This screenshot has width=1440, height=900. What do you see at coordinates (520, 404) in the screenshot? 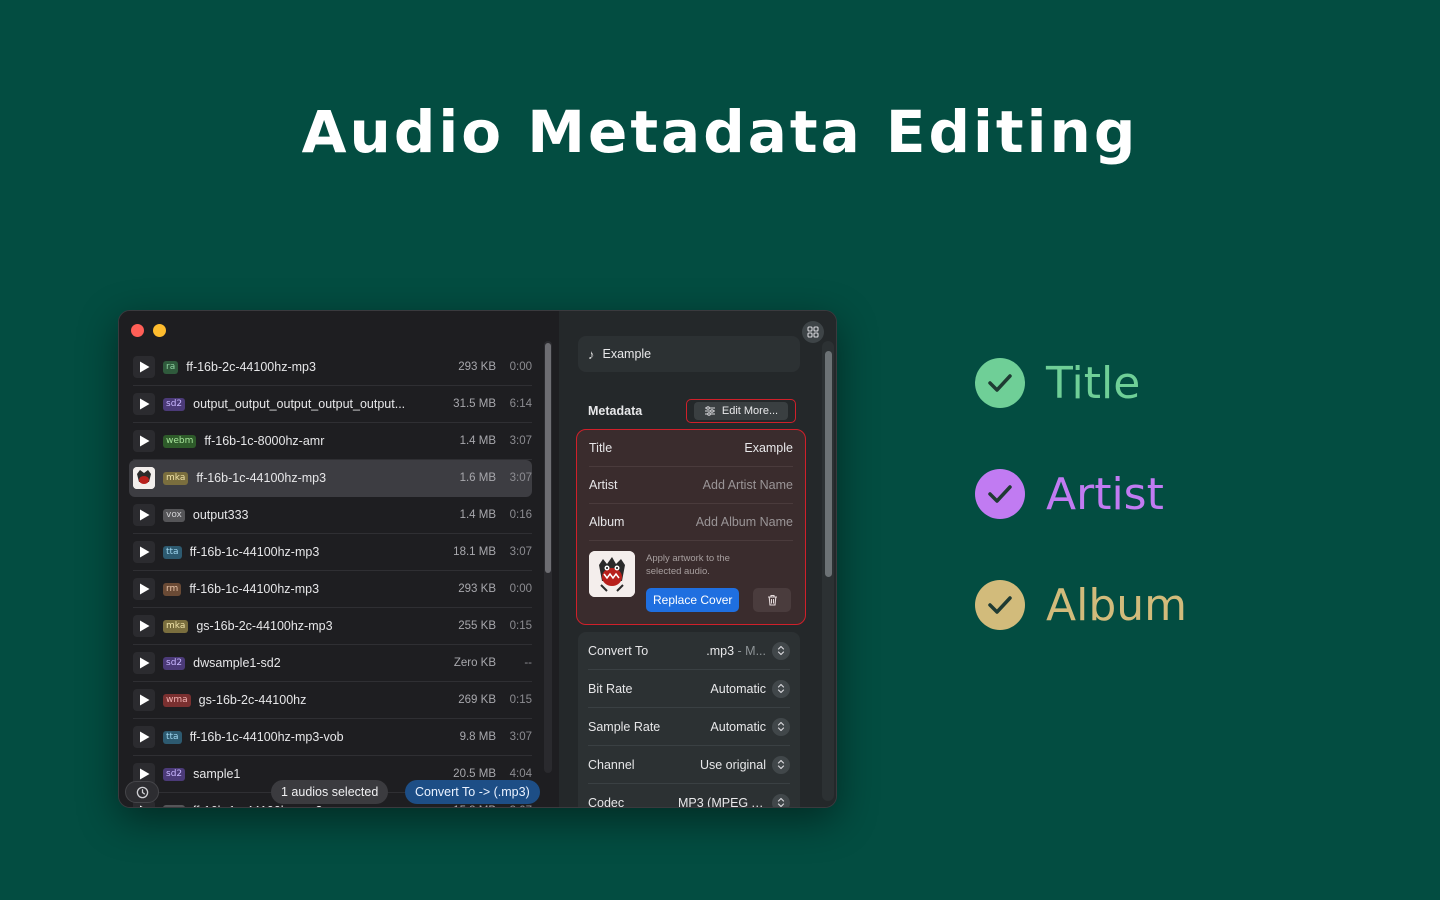
I see `file-duration: 6:14` at bounding box center [520, 404].